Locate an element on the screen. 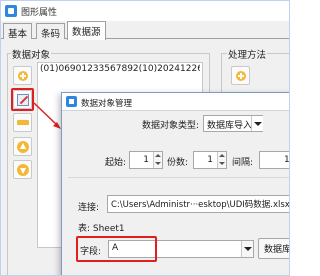 The image size is (320, 276). connection-field-value: C:\Users\Administr···esktop\UDI码数据.xlsx is located at coordinates (200, 205).